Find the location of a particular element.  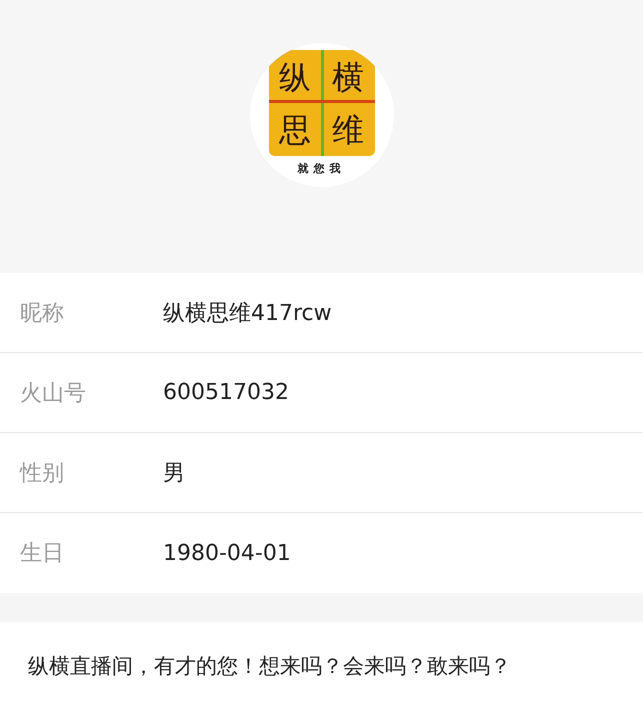

field-label: 火山号 is located at coordinates (53, 394).